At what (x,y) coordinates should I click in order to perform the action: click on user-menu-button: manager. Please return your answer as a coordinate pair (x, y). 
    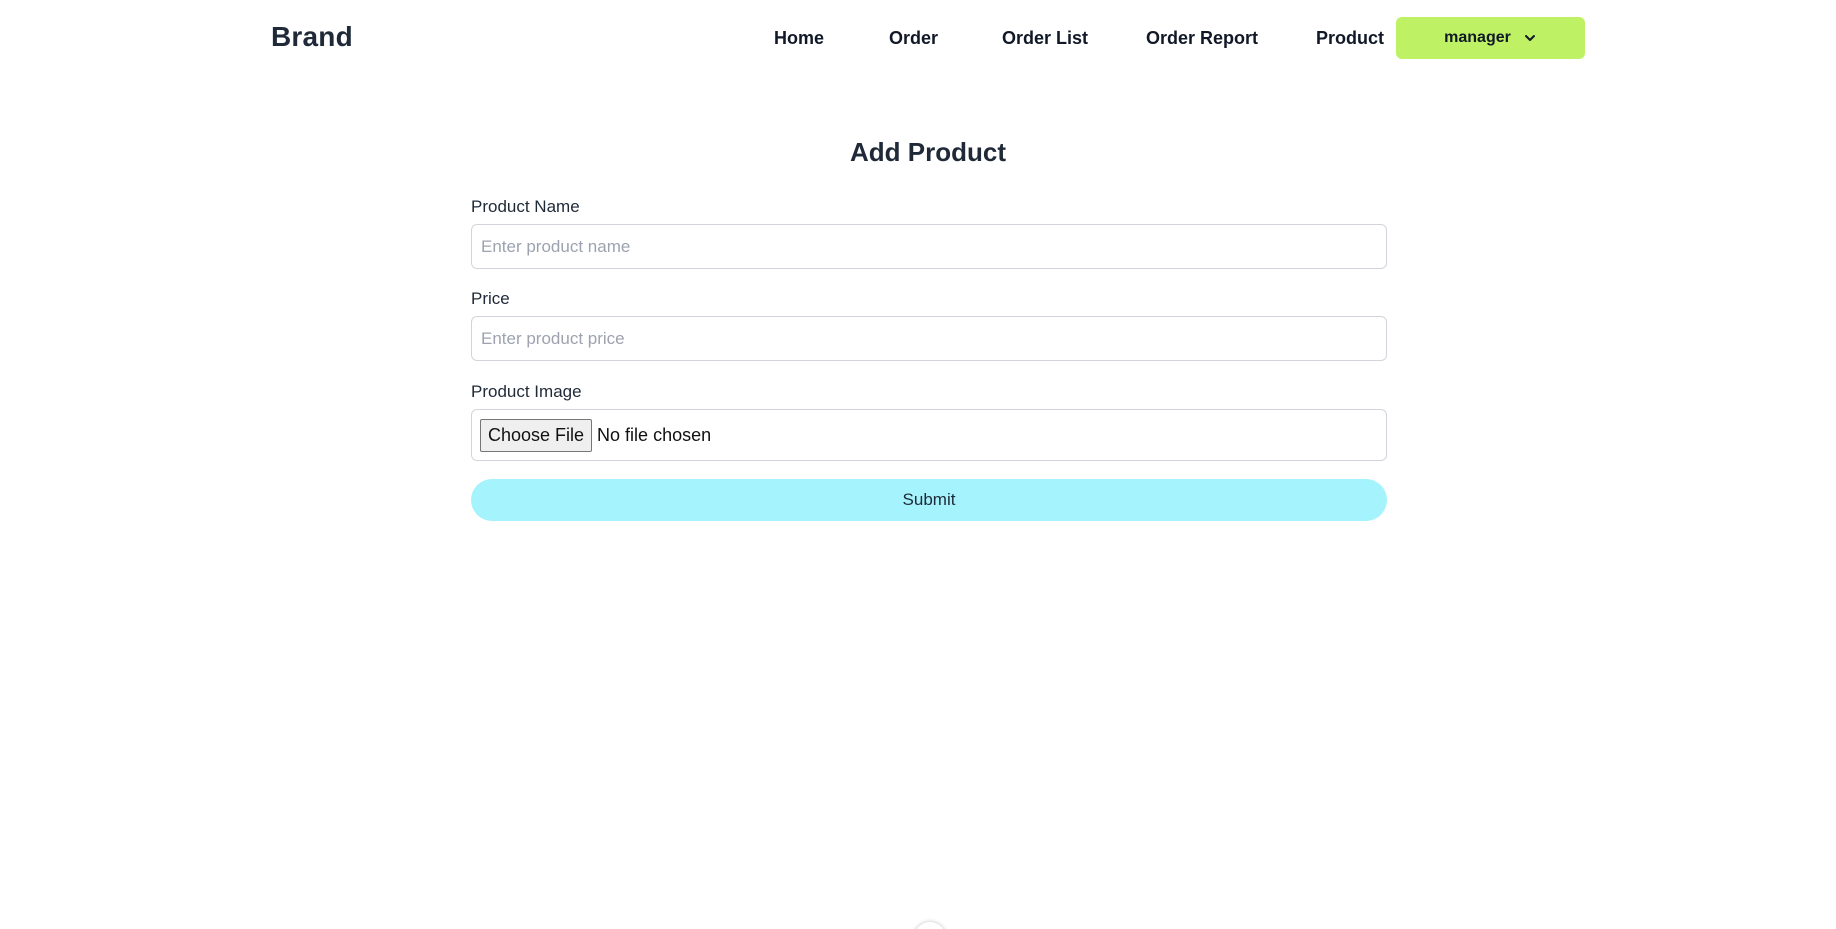
    Looking at the image, I should click on (1490, 38).